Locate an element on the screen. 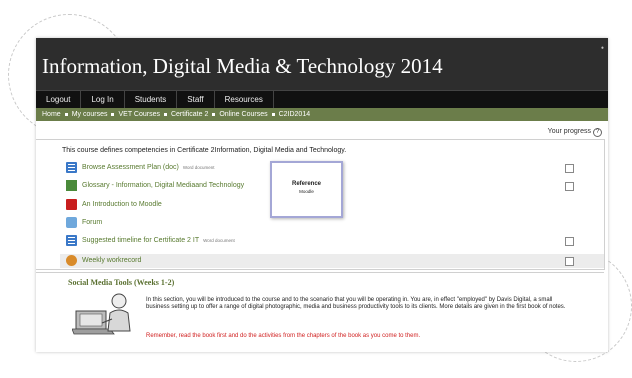 The height and width of the screenshot is (378, 632). reference-popup: Reference Moodle is located at coordinates (306, 189).